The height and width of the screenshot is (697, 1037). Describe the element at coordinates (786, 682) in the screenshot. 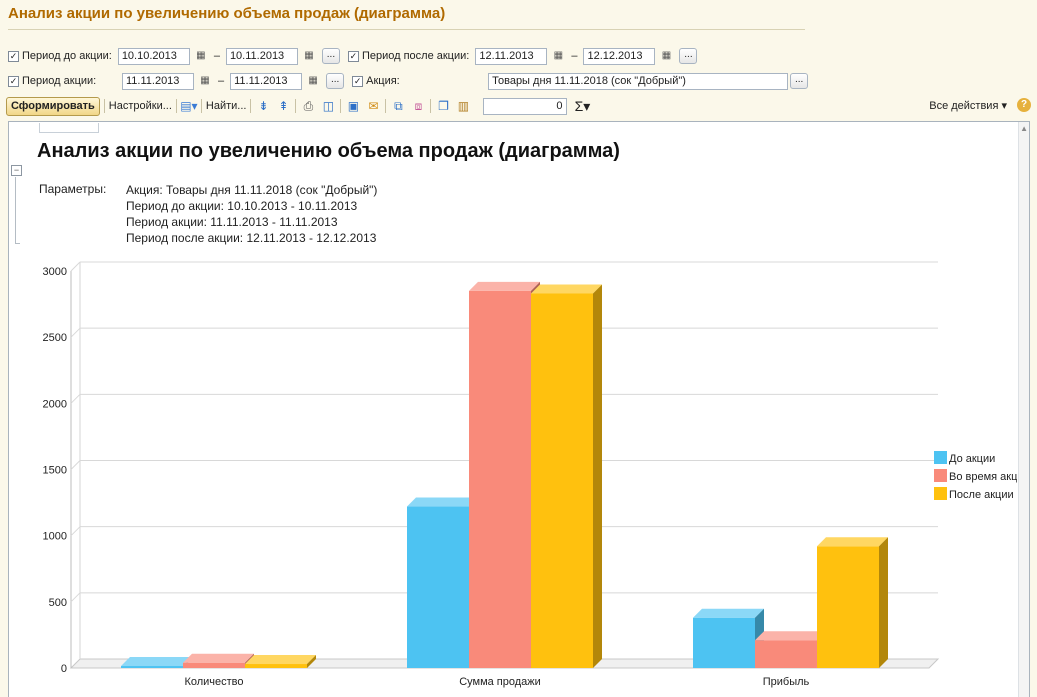

I see `x-category-label: Прибыль` at that location.